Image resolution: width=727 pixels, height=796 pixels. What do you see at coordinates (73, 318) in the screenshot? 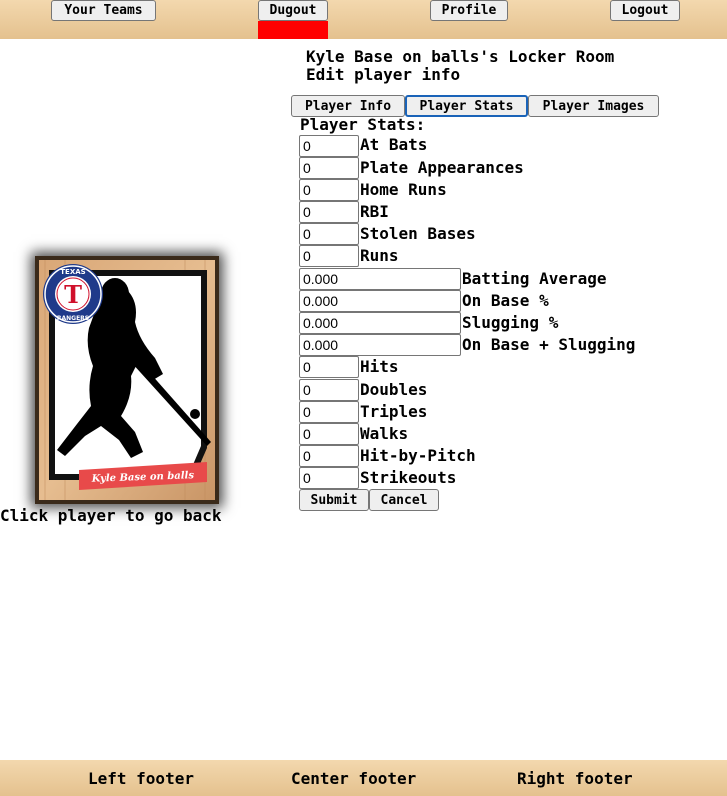
I see `logo-bottom-text: RANGERS` at bounding box center [73, 318].